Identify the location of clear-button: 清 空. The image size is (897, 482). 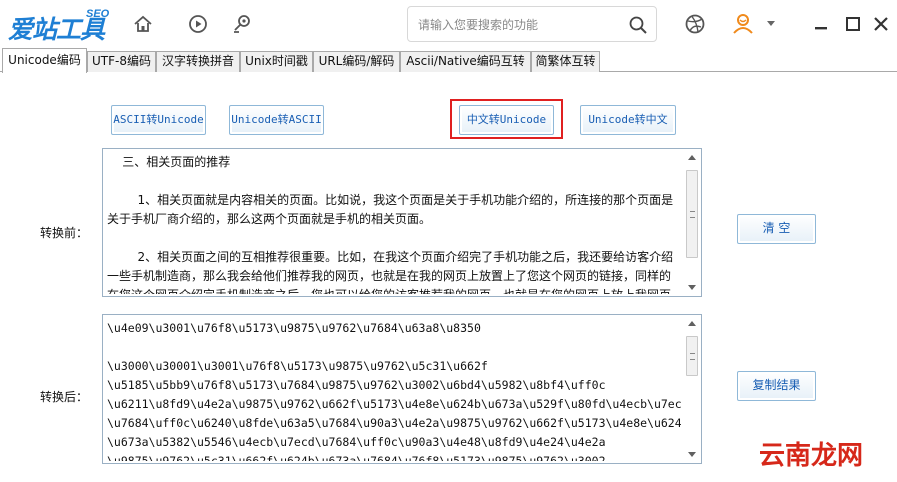
(776, 229).